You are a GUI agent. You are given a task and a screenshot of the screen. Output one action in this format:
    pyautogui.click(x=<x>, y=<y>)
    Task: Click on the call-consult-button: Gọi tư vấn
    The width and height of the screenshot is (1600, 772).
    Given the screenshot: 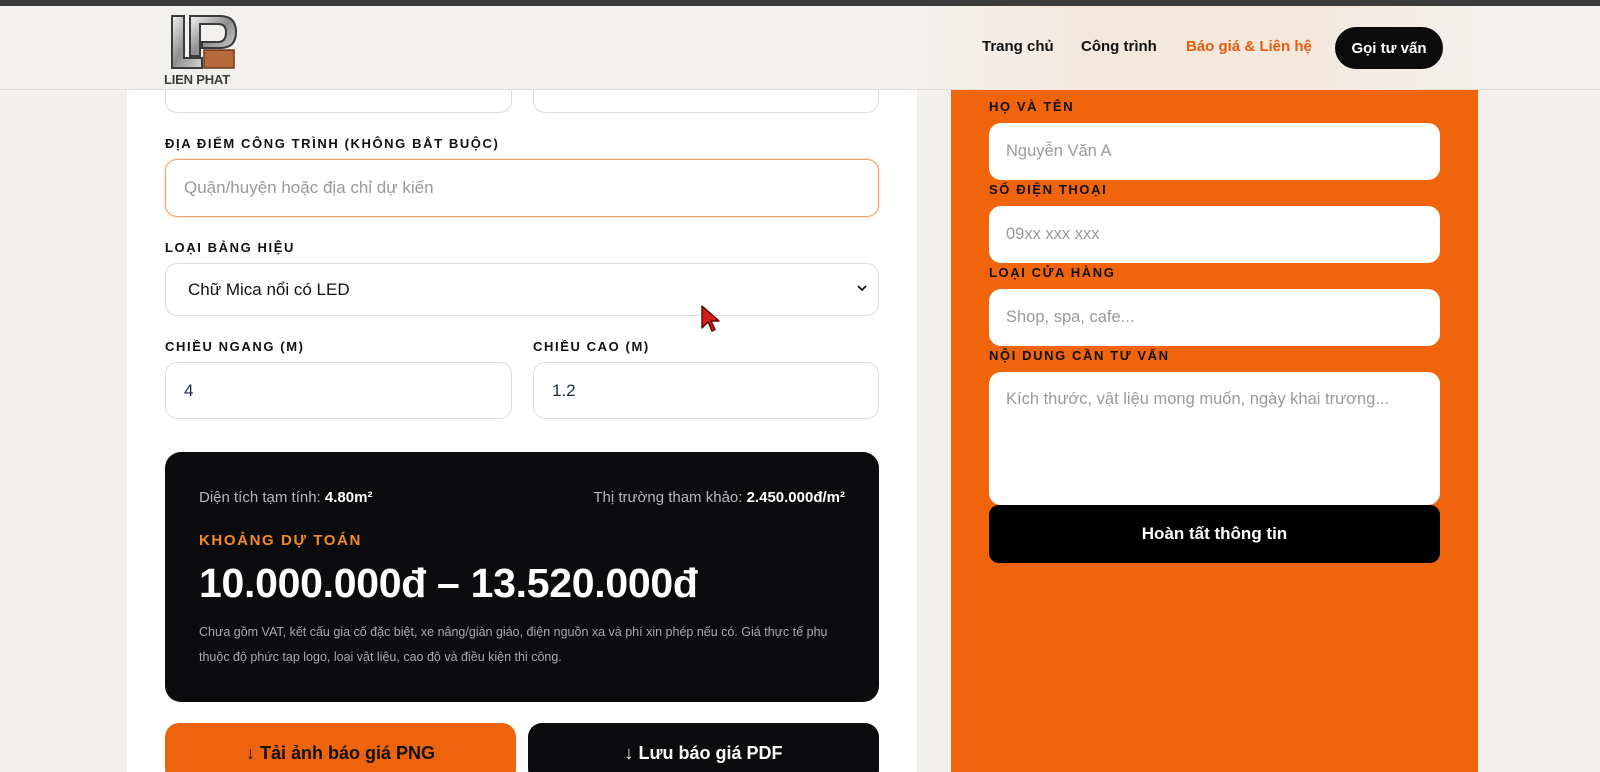 What is the action you would take?
    pyautogui.click(x=1389, y=48)
    